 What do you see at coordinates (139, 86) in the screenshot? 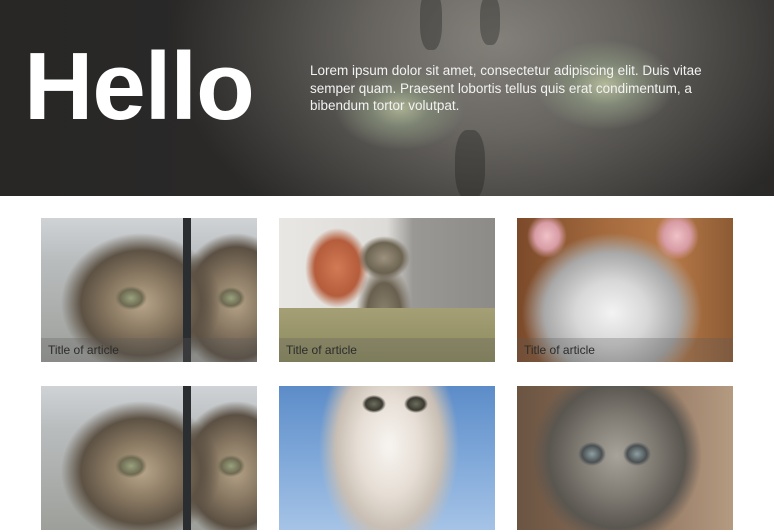
I see `hero-title: Hello` at bounding box center [139, 86].